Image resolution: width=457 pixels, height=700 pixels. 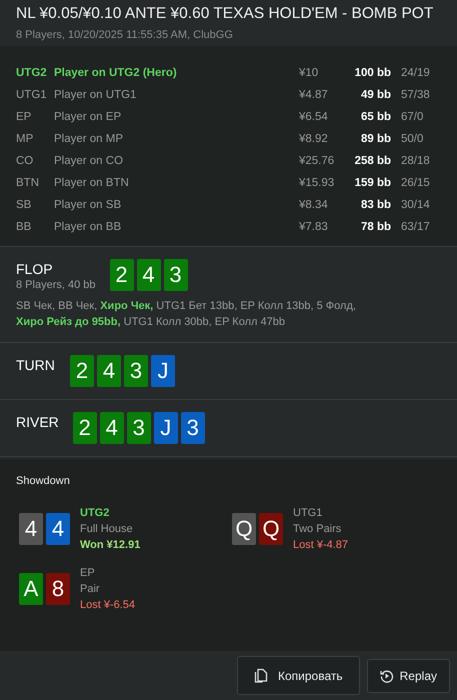 I want to click on playing-card: 8, so click(x=58, y=589).